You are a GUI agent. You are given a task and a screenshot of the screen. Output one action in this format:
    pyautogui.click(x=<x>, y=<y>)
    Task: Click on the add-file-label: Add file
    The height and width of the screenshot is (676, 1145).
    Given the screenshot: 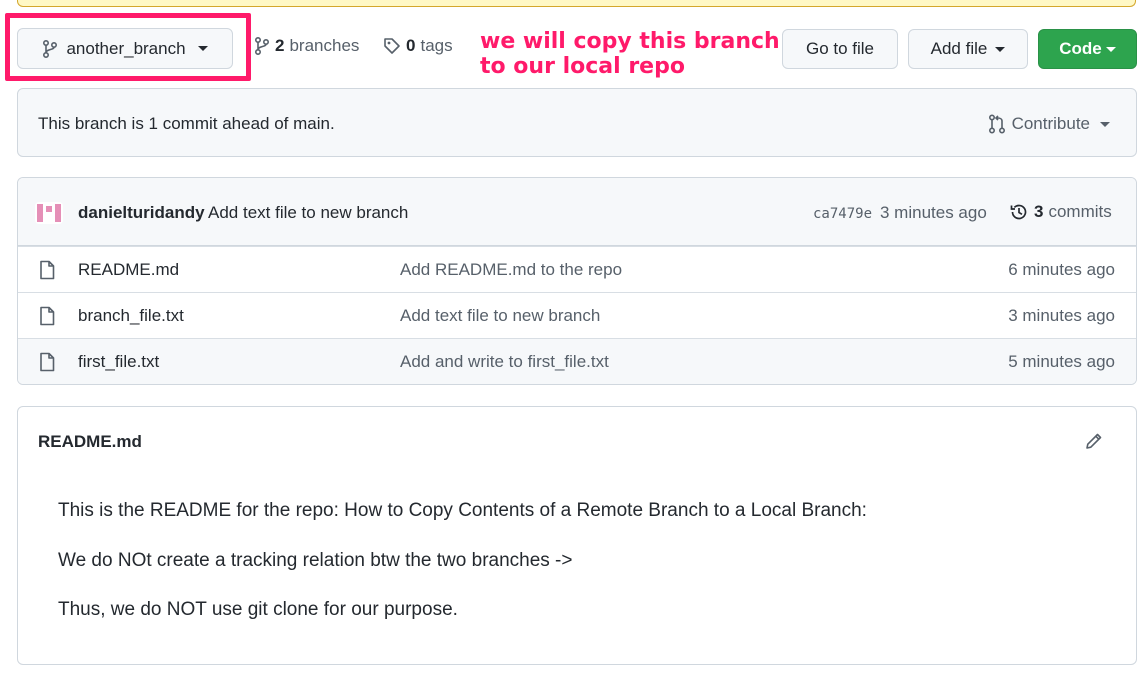 What is the action you would take?
    pyautogui.click(x=959, y=48)
    